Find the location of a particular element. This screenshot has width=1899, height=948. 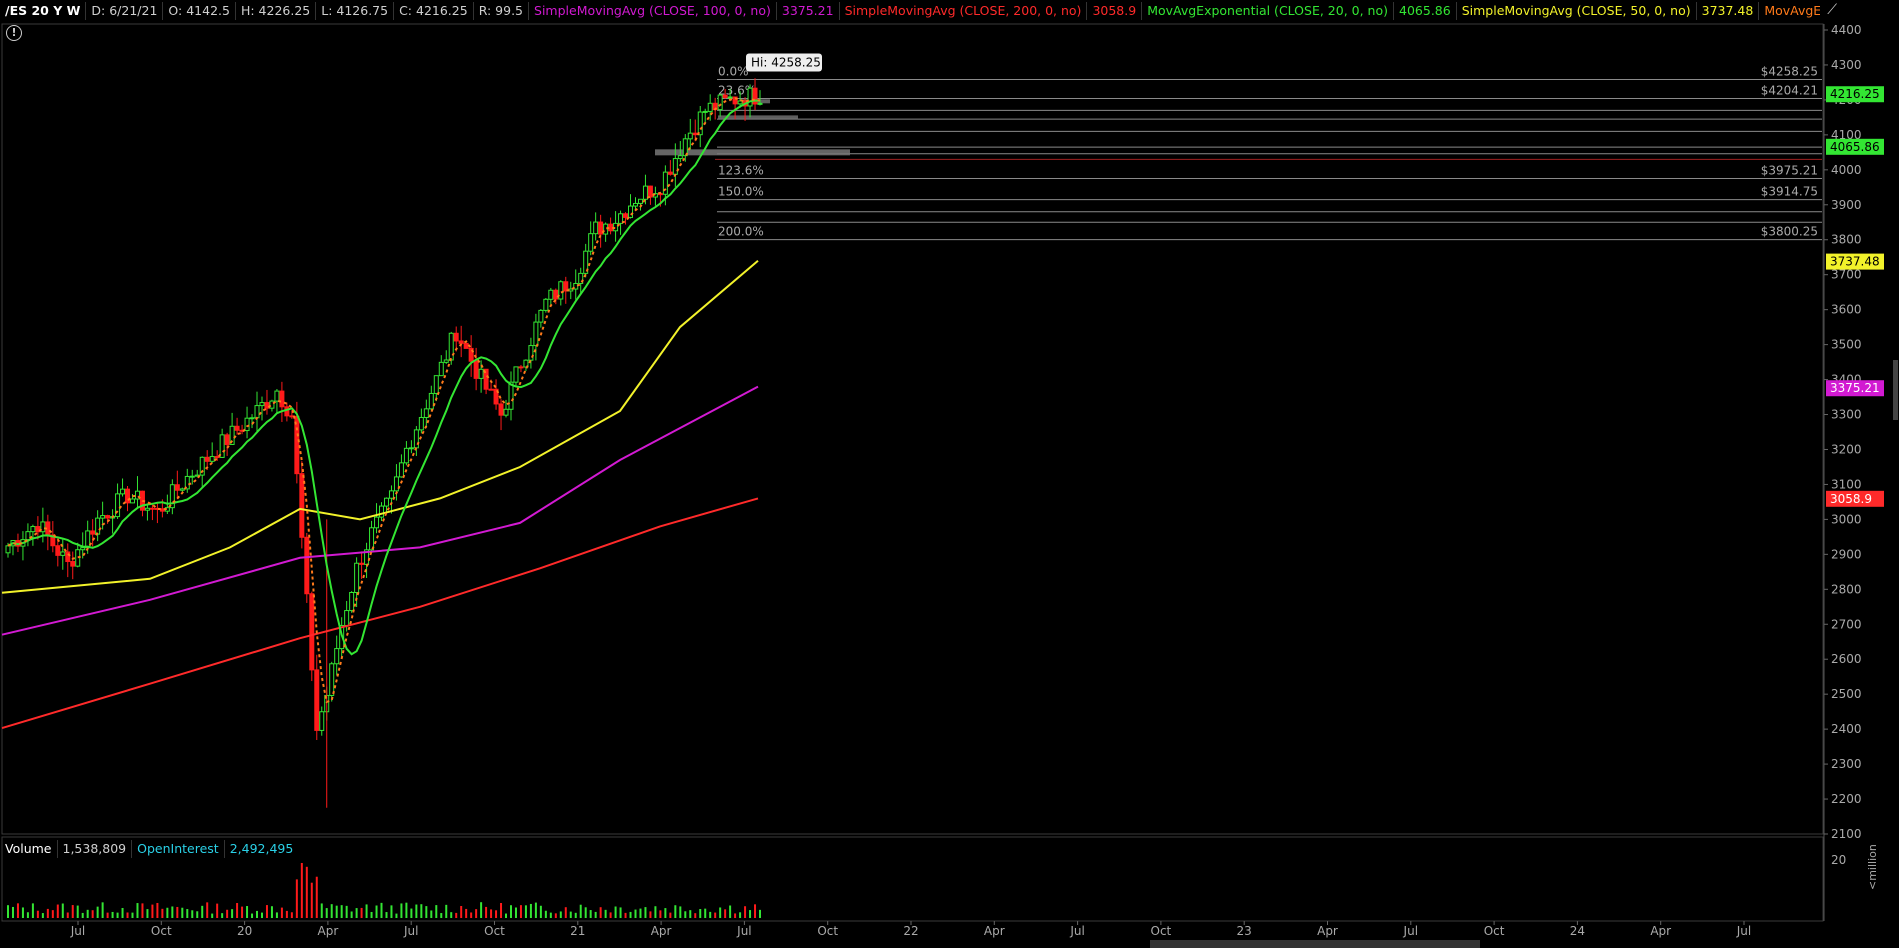

y-tick-label: 2400 is located at coordinates (1846, 729).